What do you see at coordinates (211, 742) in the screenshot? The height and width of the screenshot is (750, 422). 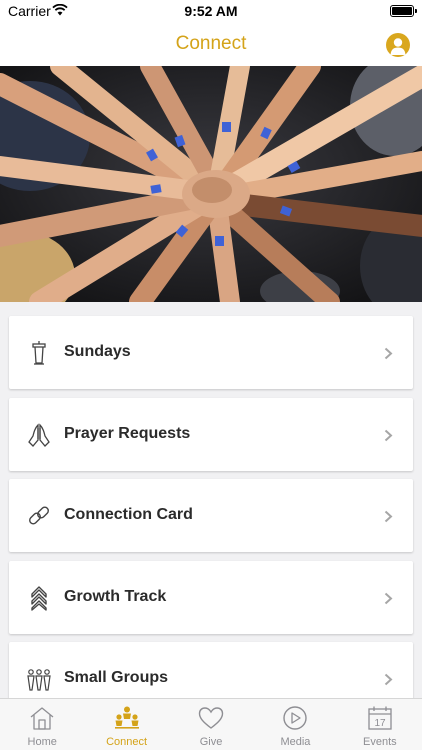 I see `tab-label: Give` at bounding box center [211, 742].